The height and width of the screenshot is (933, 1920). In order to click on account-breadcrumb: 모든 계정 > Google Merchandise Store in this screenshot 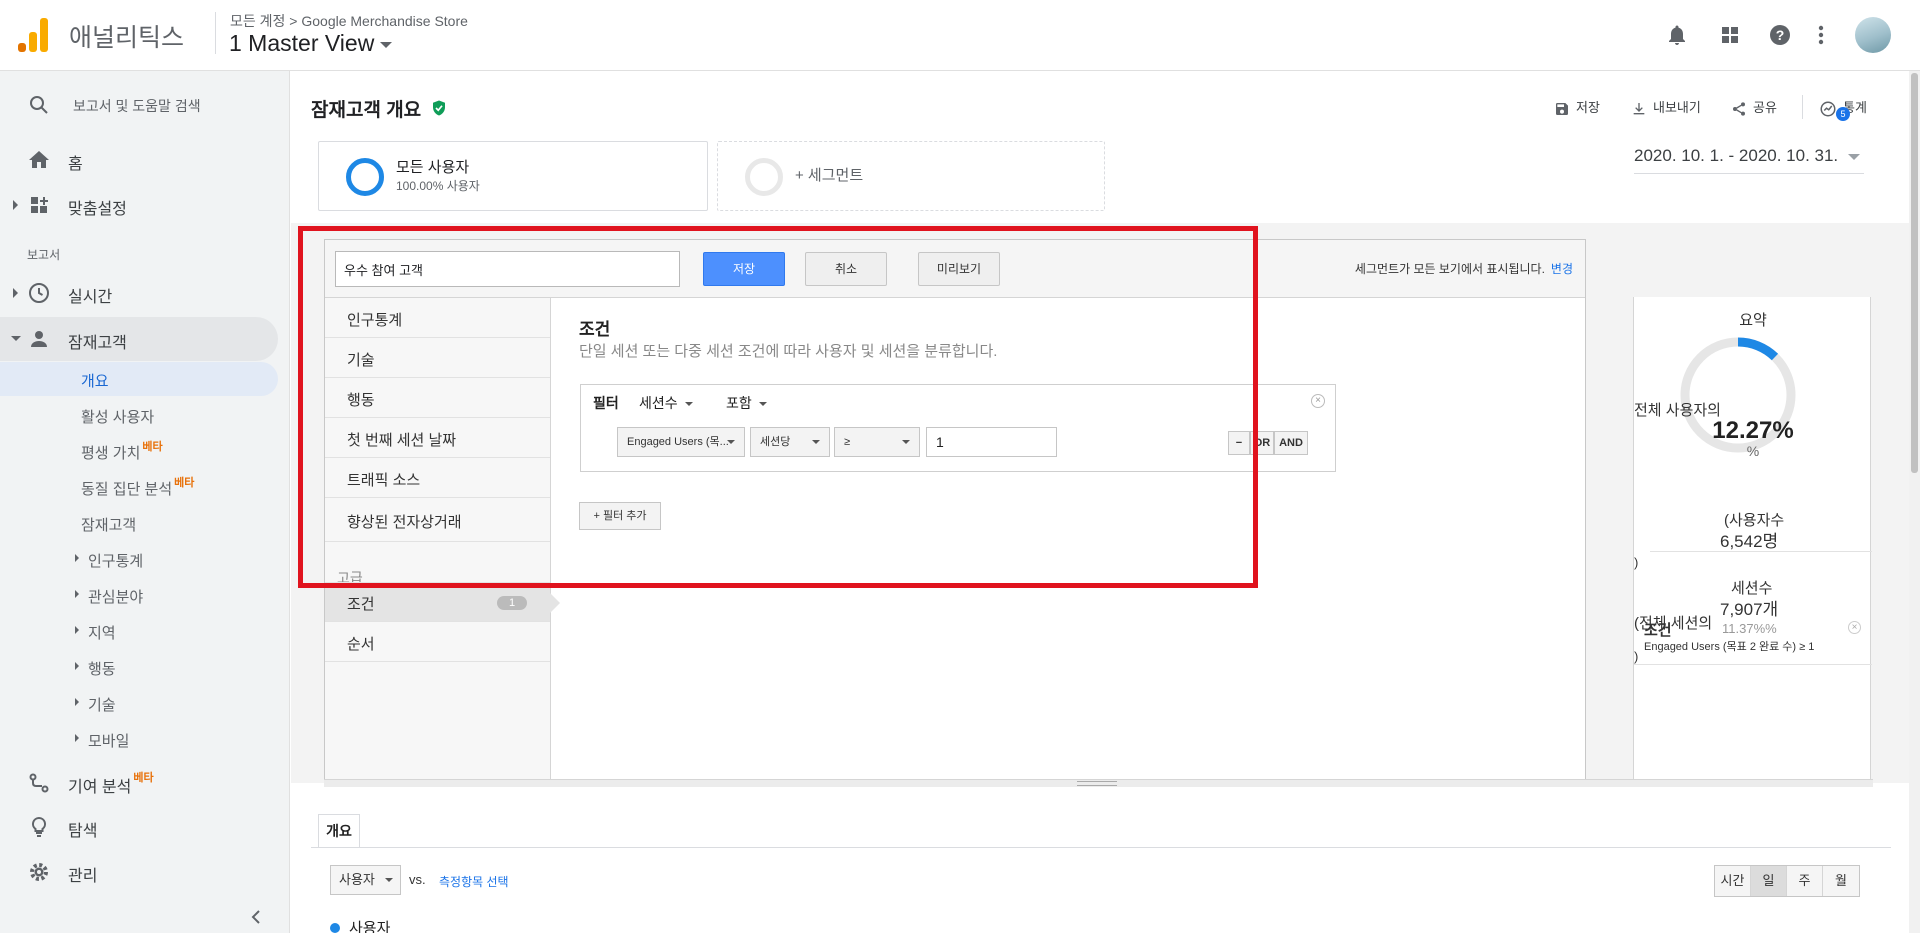, I will do `click(349, 21)`.